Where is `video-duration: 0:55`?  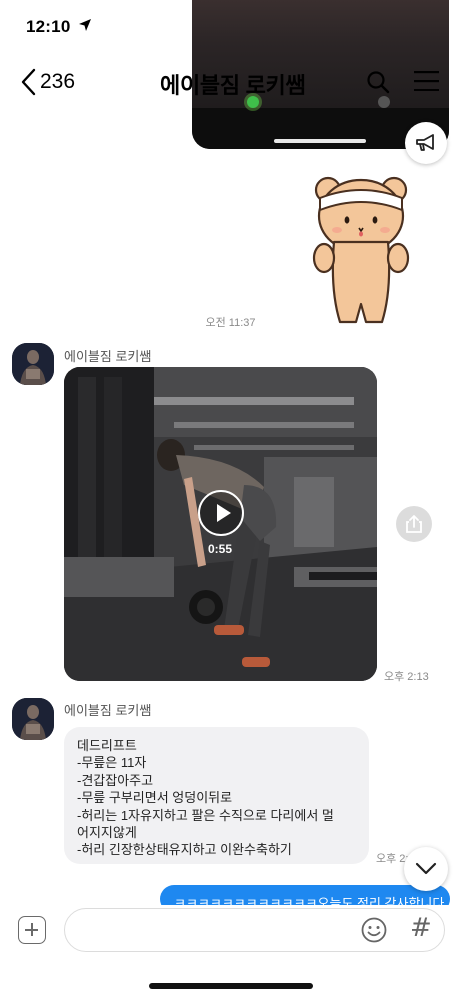
video-duration: 0:55 is located at coordinates (220, 549).